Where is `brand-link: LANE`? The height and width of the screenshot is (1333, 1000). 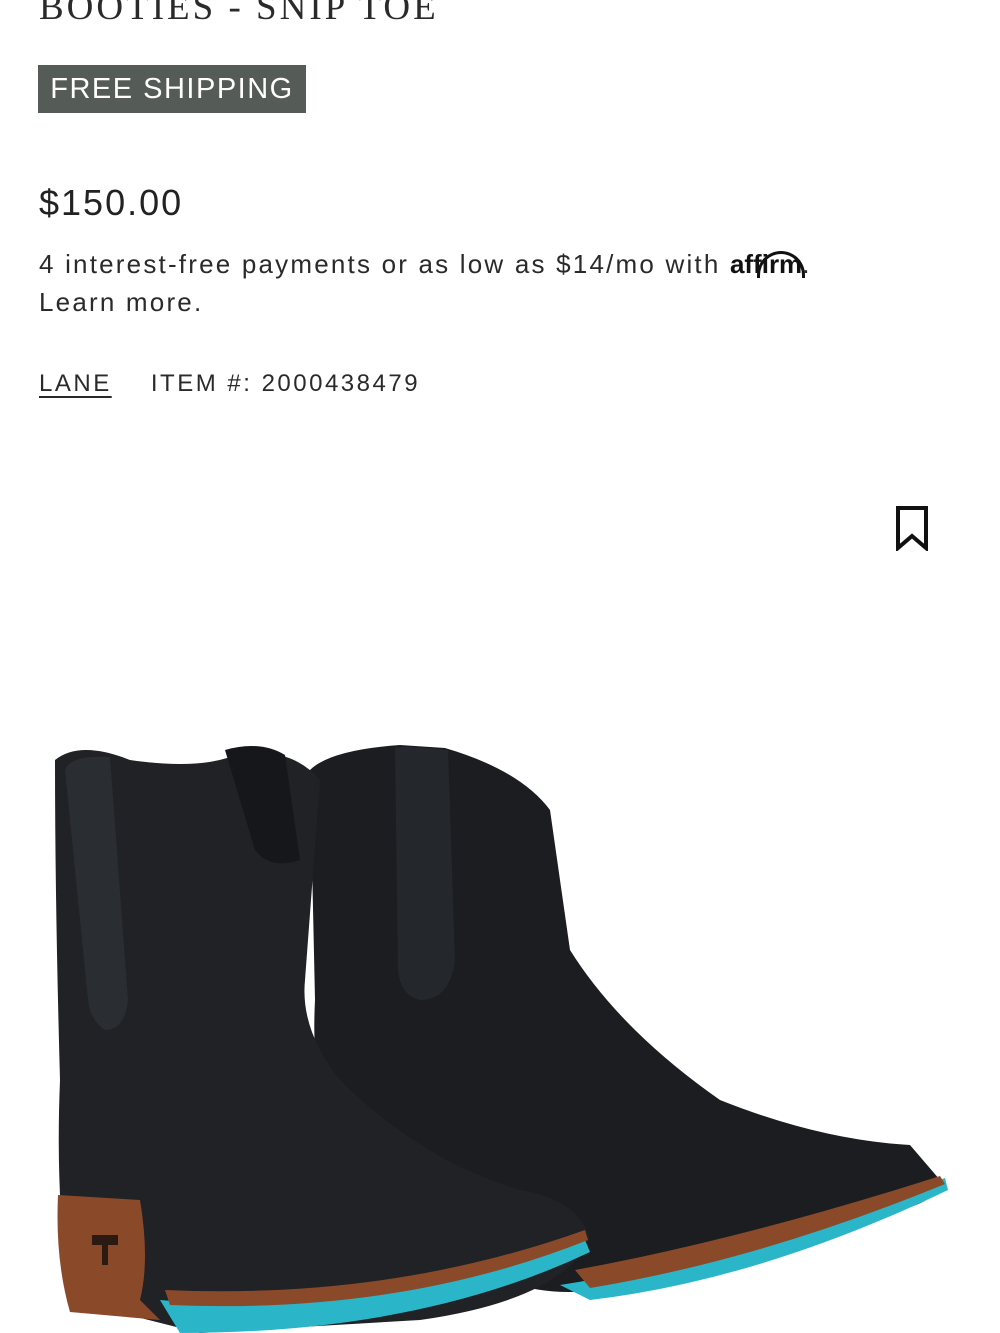 brand-link: LANE is located at coordinates (75, 383).